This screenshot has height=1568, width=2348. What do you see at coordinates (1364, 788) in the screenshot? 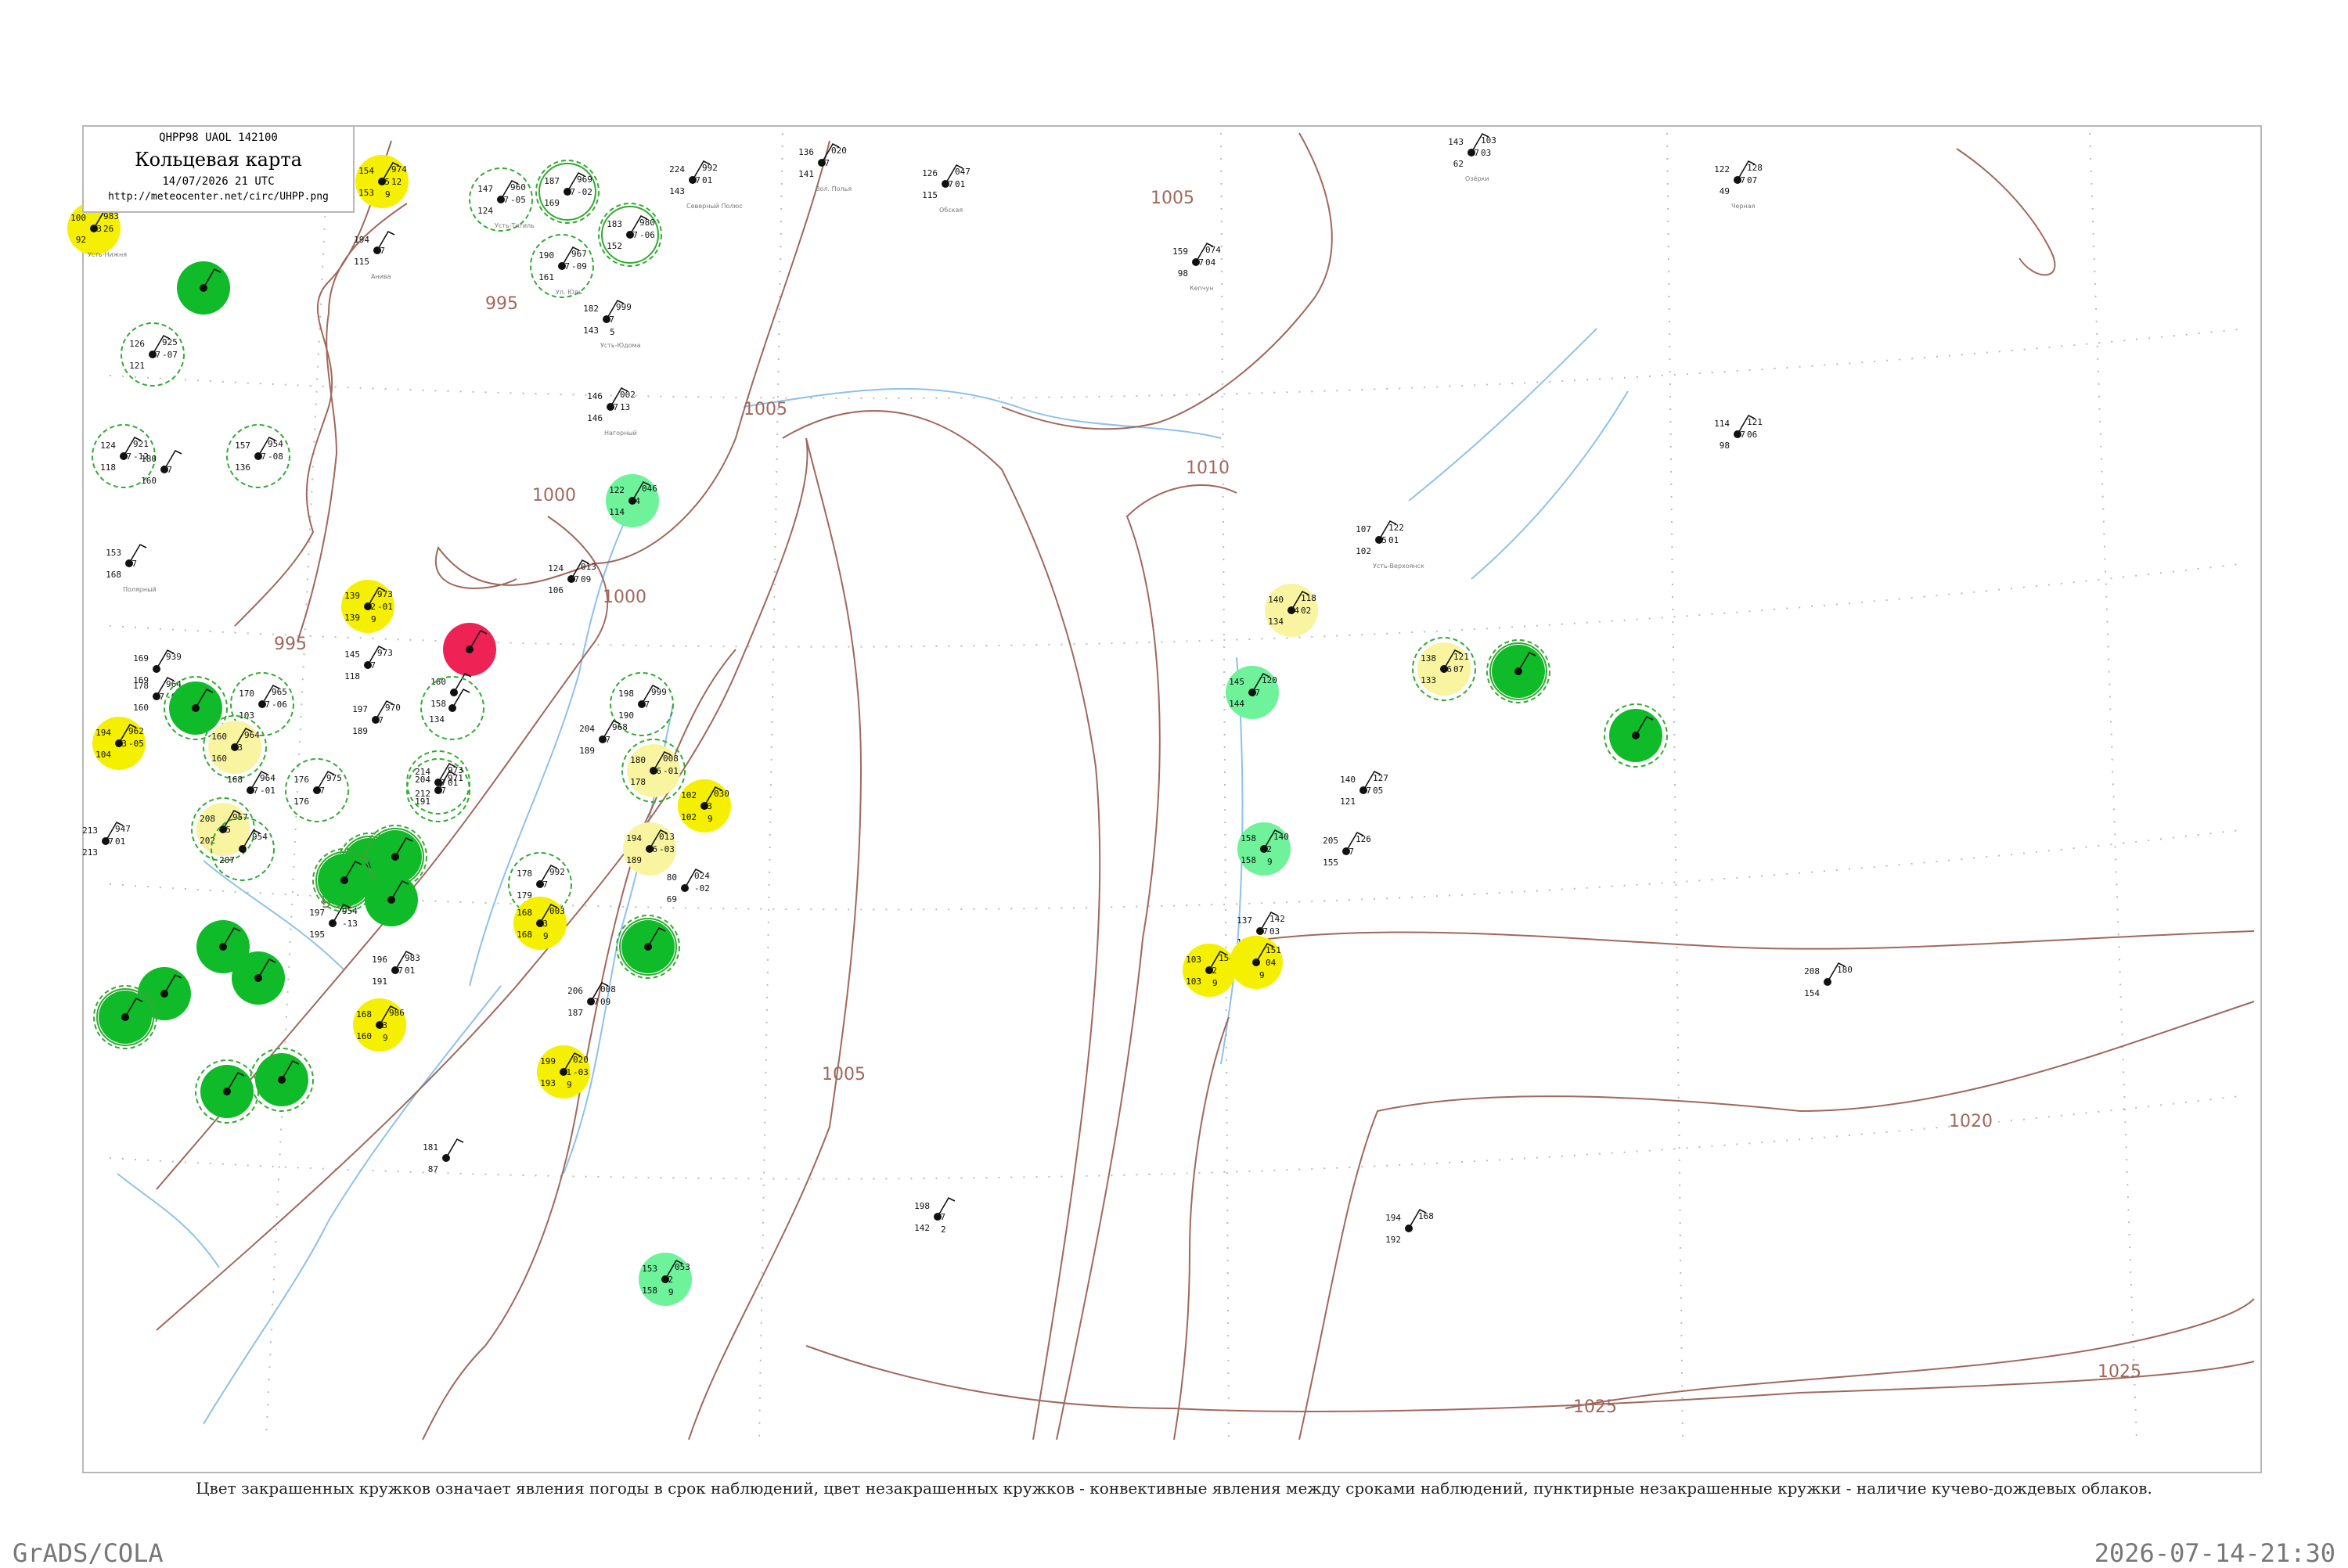
I see `station: 140 12797 05 121` at bounding box center [1364, 788].